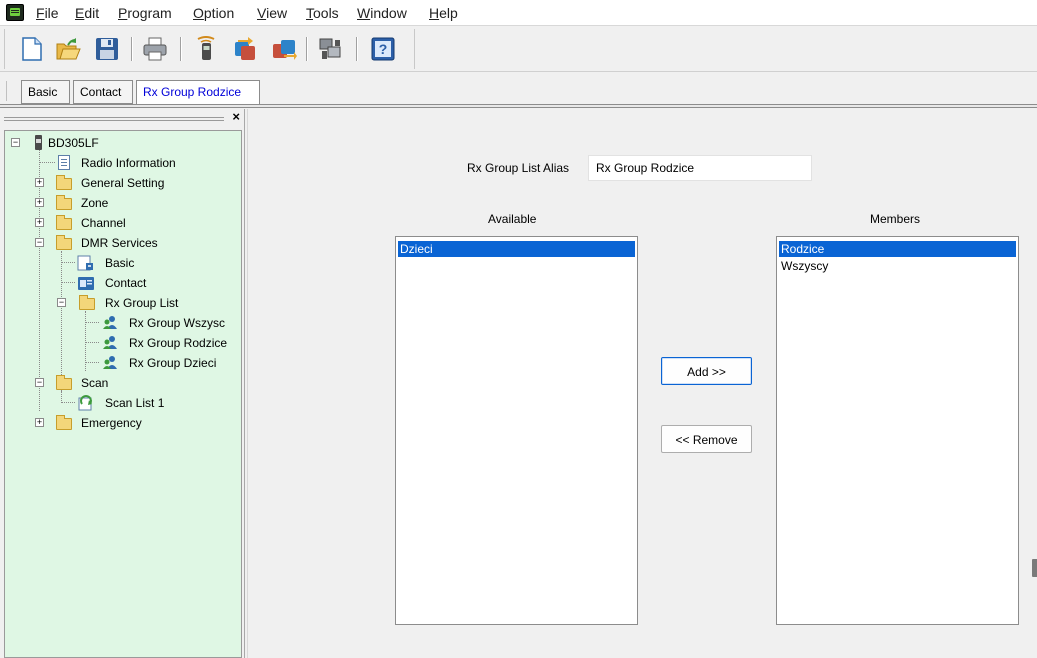 The height and width of the screenshot is (658, 1037). I want to click on menu-view: View, so click(272, 13).